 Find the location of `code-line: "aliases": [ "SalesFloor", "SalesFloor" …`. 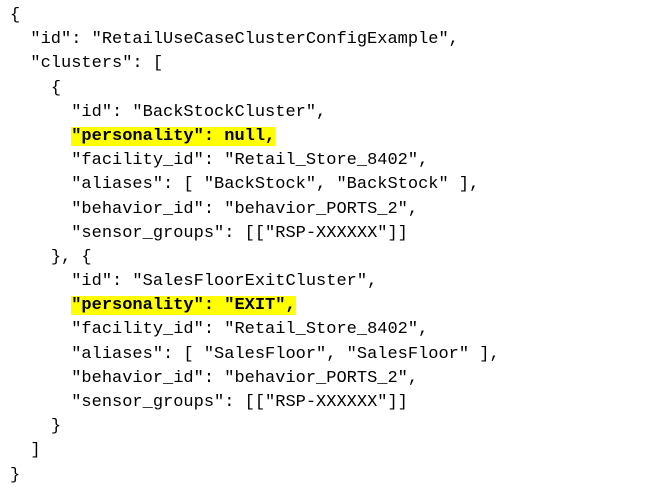

code-line: "aliases": [ "SalesFloor", "SalesFloor" … is located at coordinates (333, 355).